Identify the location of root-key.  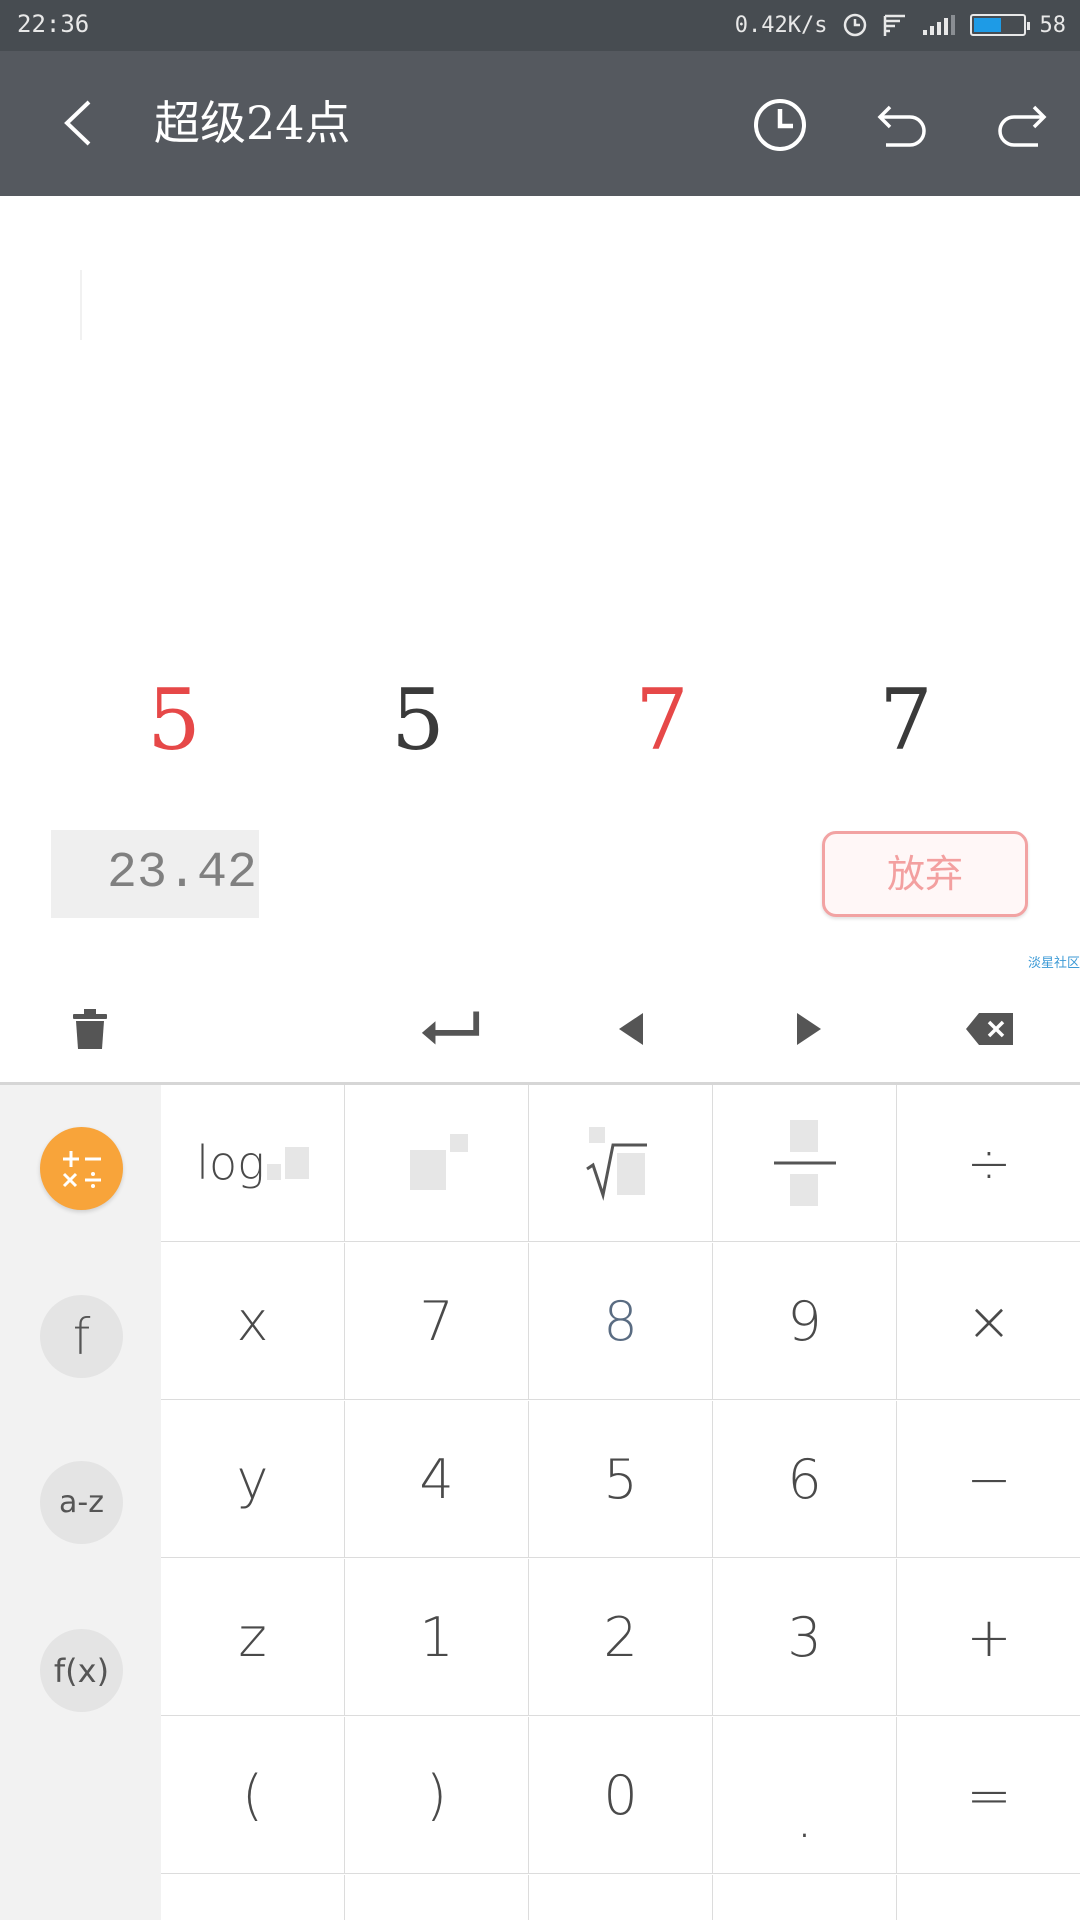
(621, 1163).